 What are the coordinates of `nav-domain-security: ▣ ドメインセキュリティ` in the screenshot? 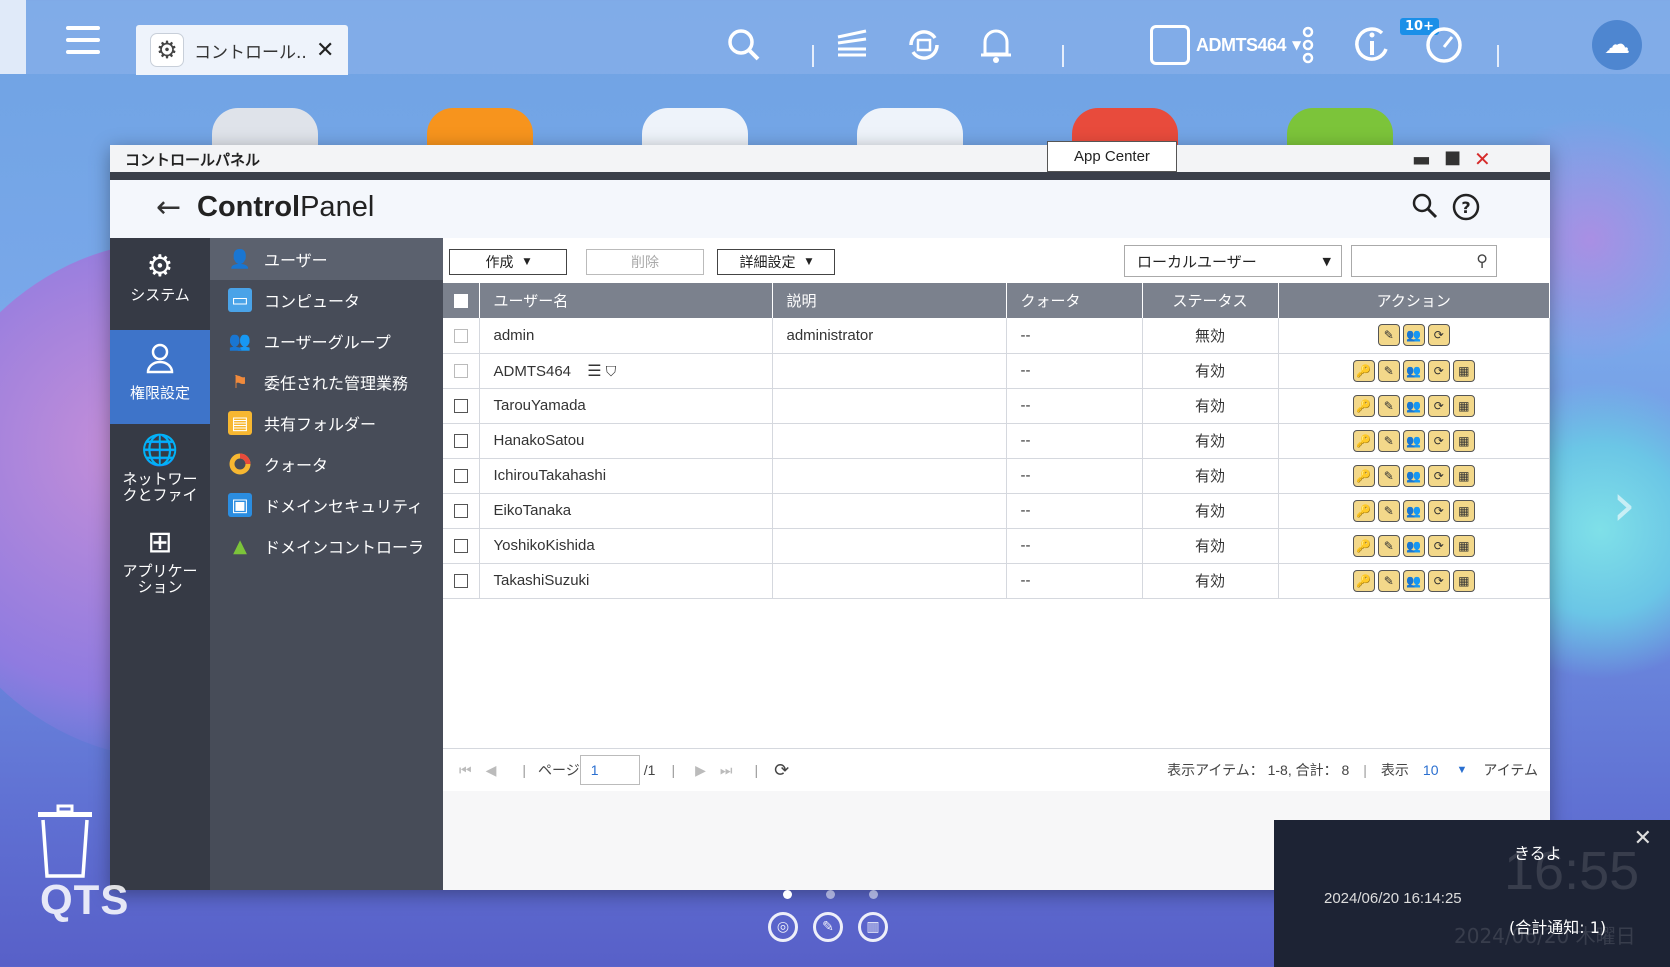 It's located at (326, 505).